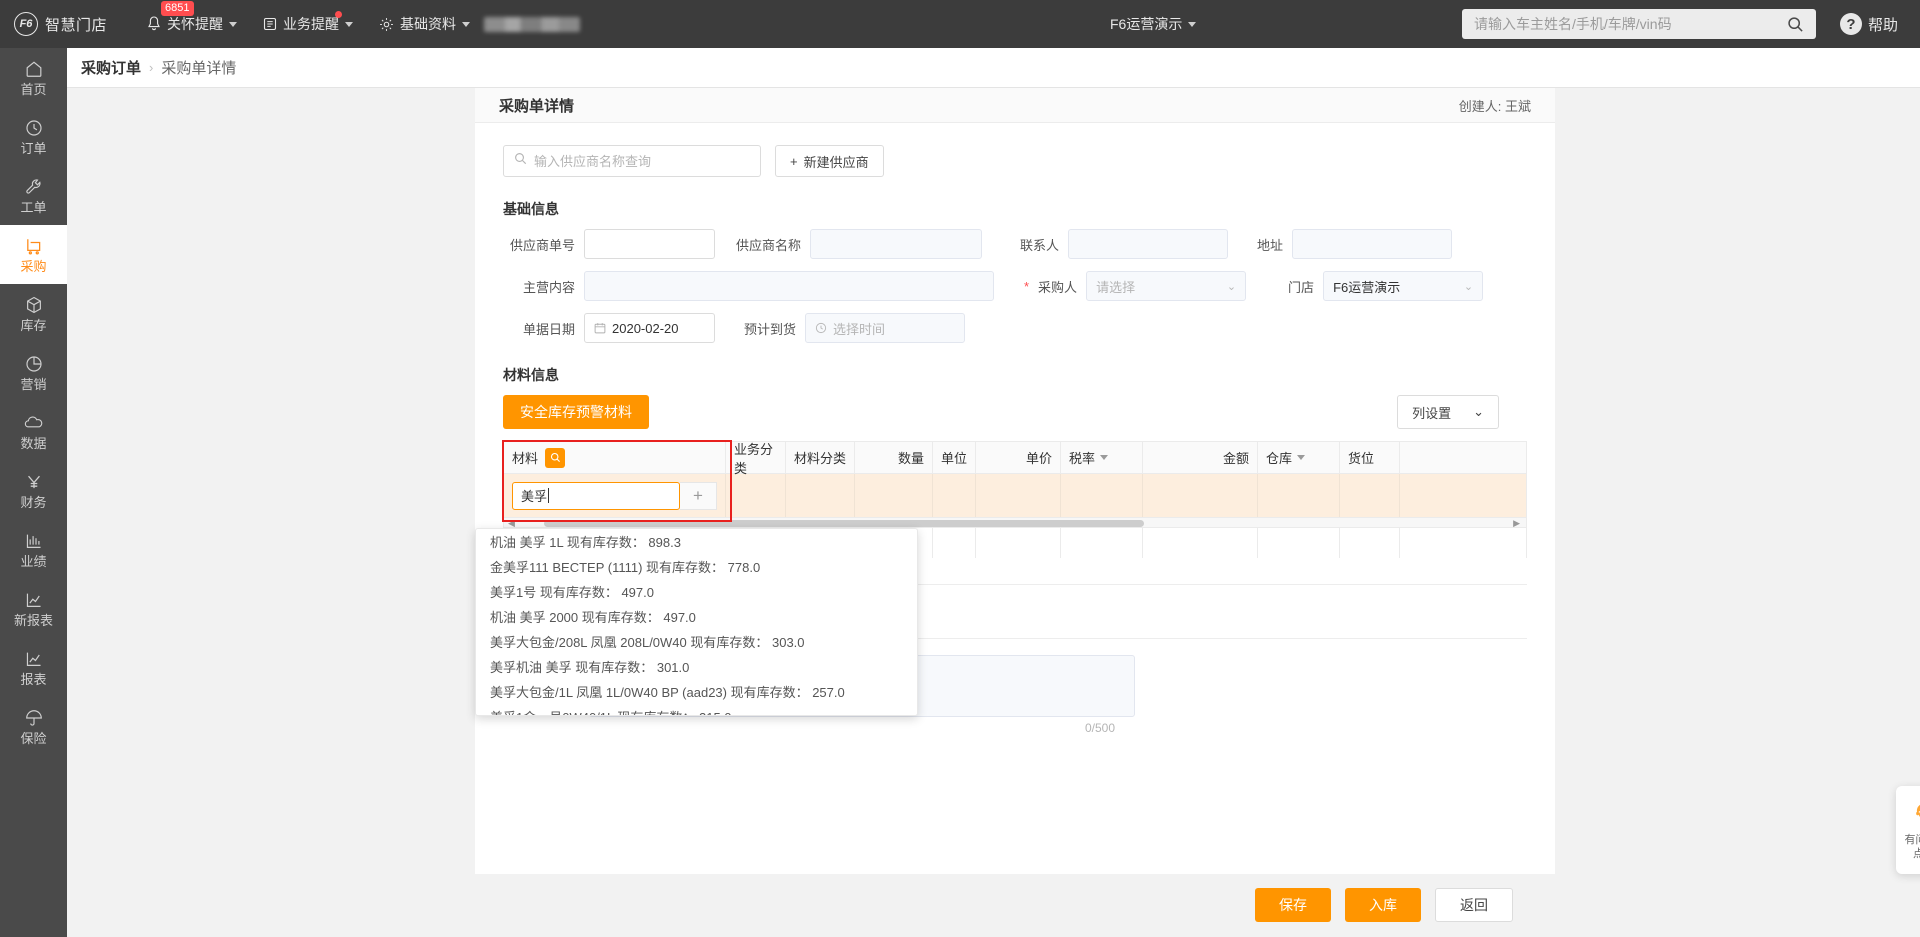 Image resolution: width=1920 pixels, height=937 pixels. I want to click on sidebar-item-new-report: 新报表, so click(33, 608).